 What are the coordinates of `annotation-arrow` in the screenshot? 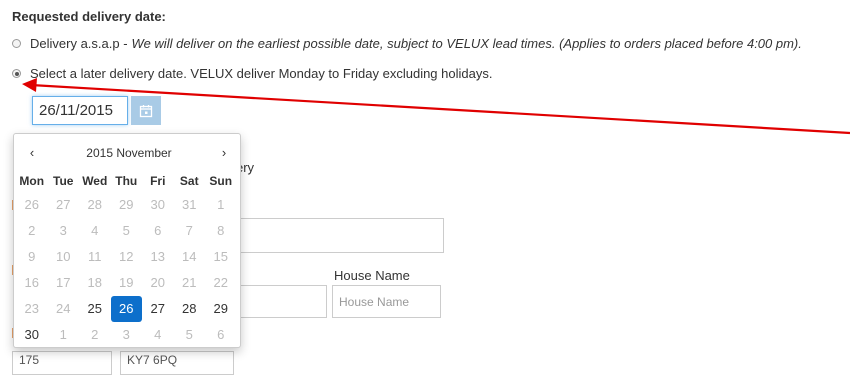 It's located at (436, 106).